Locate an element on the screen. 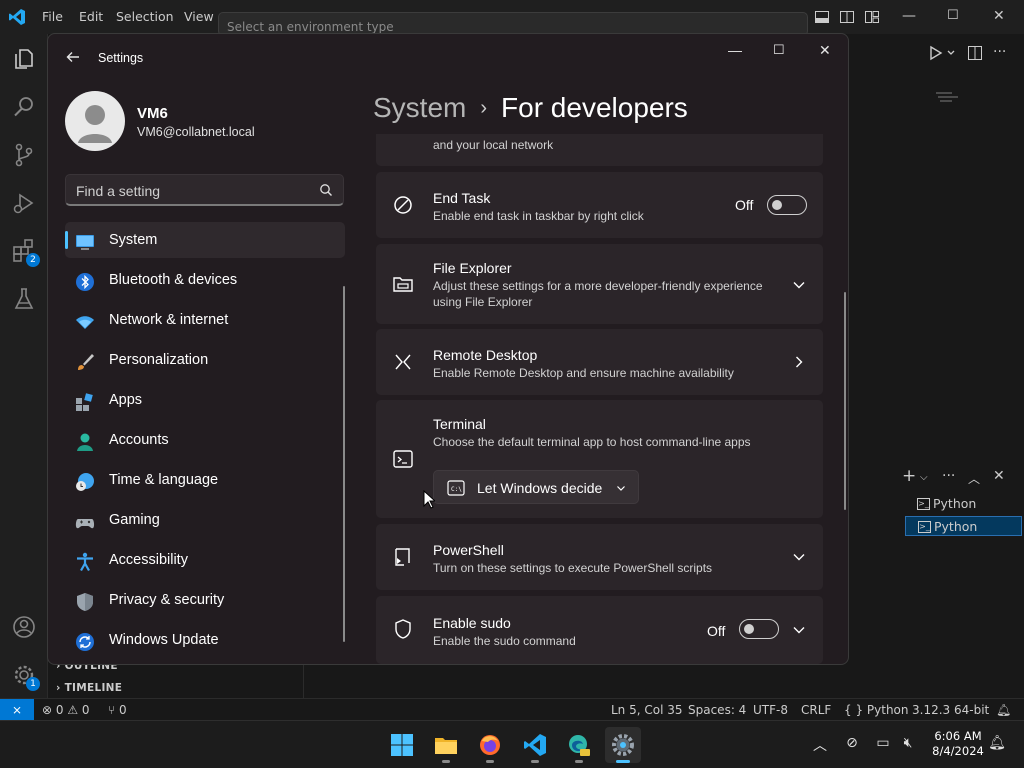 Image resolution: width=1024 pixels, height=768 pixels. content-scrollbar is located at coordinates (845, 401).